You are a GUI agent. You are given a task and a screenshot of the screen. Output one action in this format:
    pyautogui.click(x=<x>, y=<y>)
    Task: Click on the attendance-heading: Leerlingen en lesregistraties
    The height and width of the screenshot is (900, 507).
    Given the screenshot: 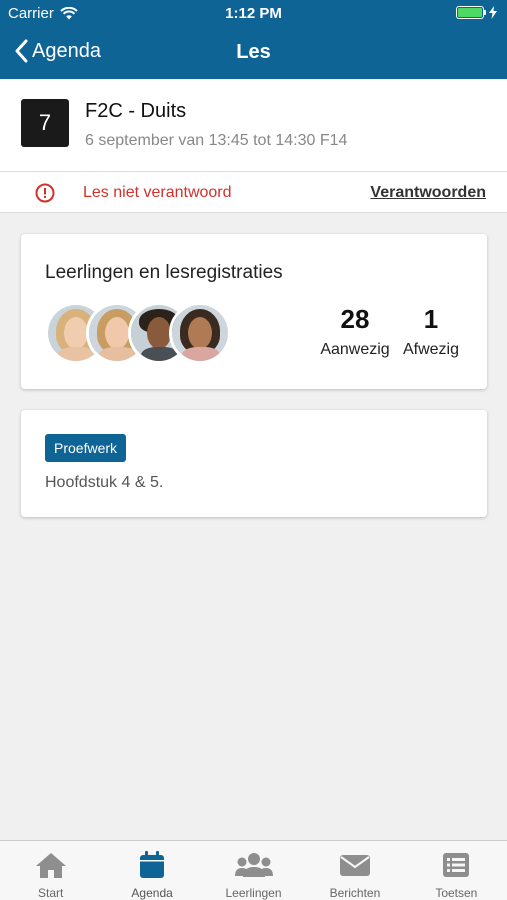 What is the action you would take?
    pyautogui.click(x=164, y=272)
    